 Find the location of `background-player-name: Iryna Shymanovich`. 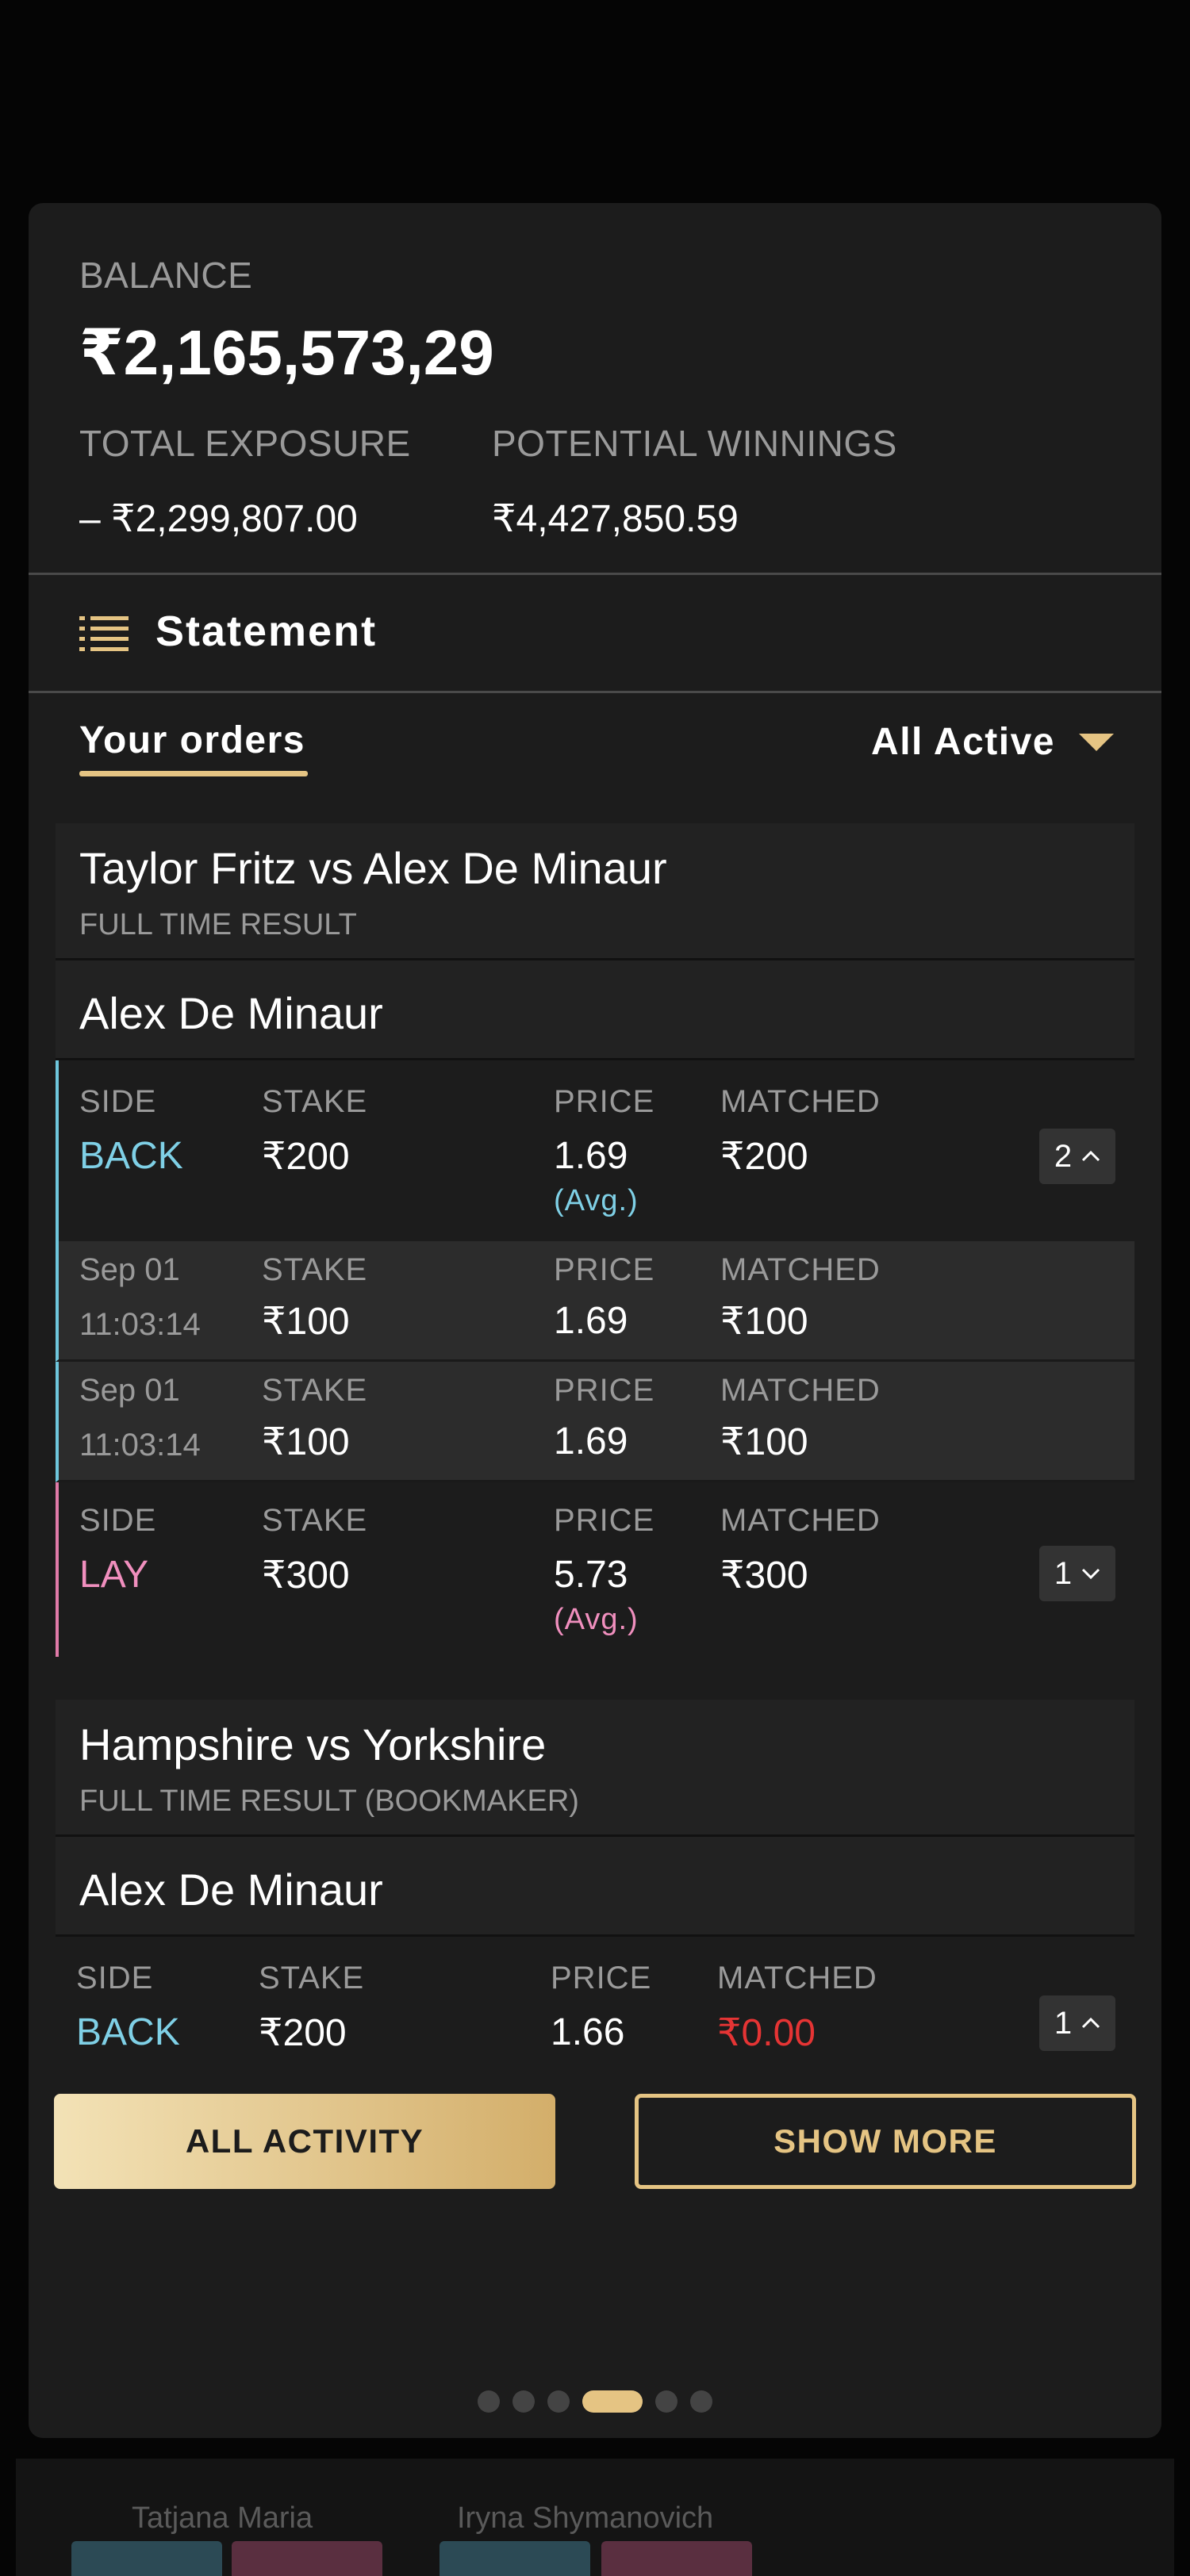

background-player-name: Iryna Shymanovich is located at coordinates (585, 2518).